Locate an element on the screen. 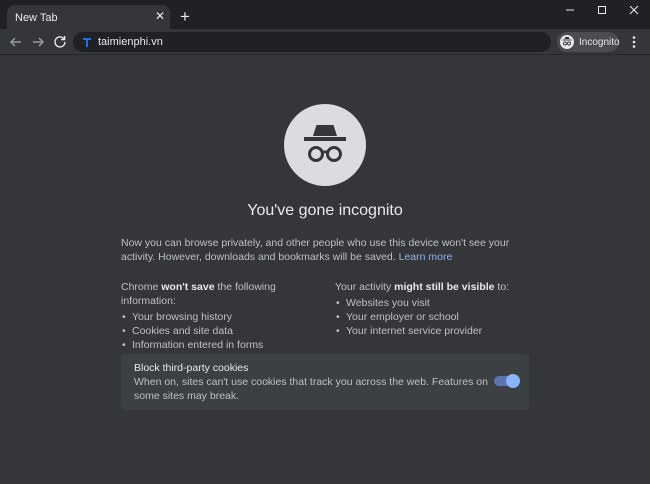 The image size is (650, 484). list-item: Your browsing history is located at coordinates (226, 317).